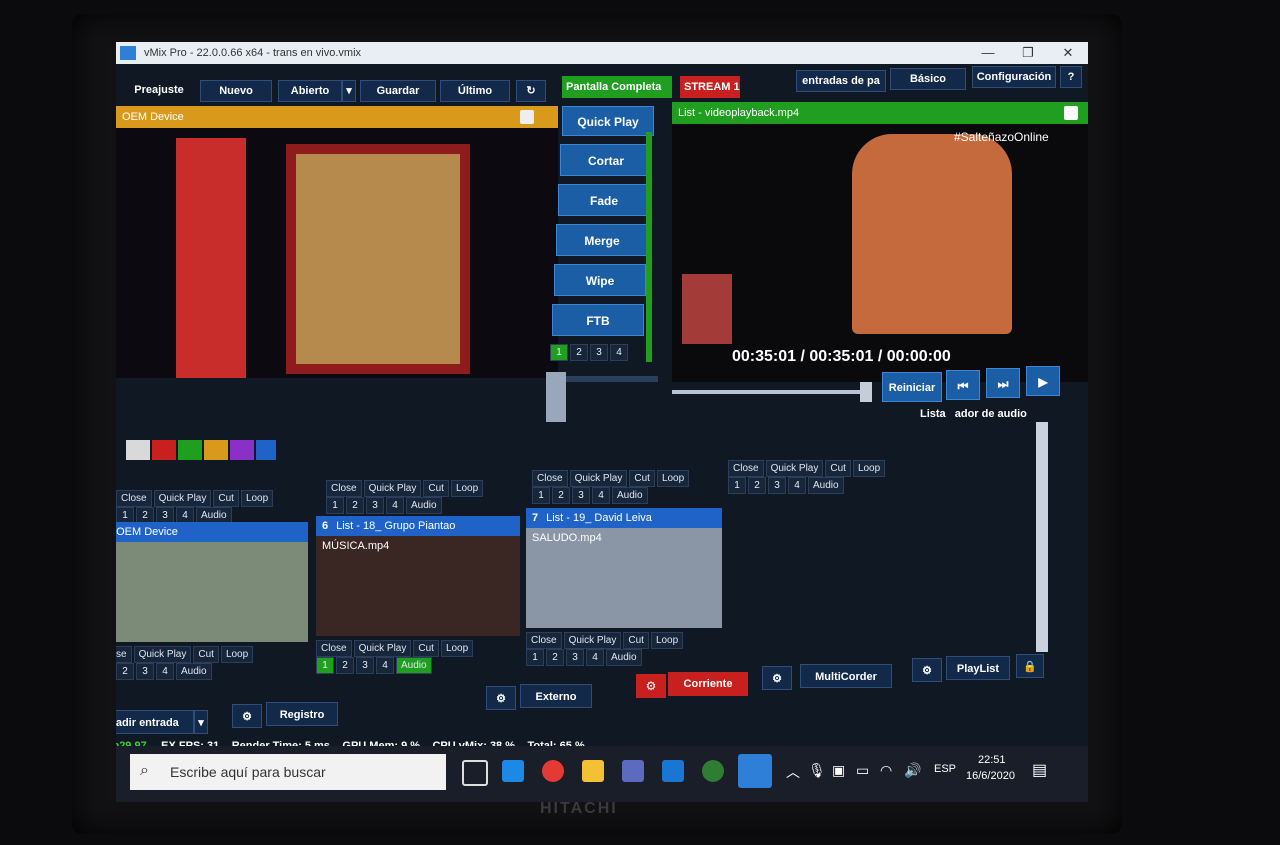  What do you see at coordinates (579, 352) in the screenshot?
I see `transition-2-button: 2` at bounding box center [579, 352].